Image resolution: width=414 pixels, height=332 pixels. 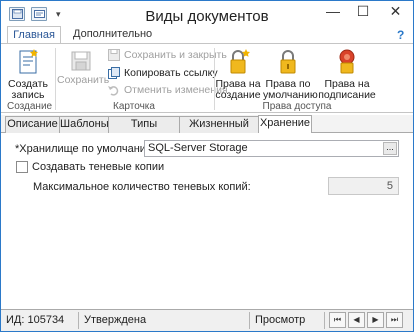 I want to click on ribbon-tab-bar: Главная Дополнительно, so click(x=207, y=35).